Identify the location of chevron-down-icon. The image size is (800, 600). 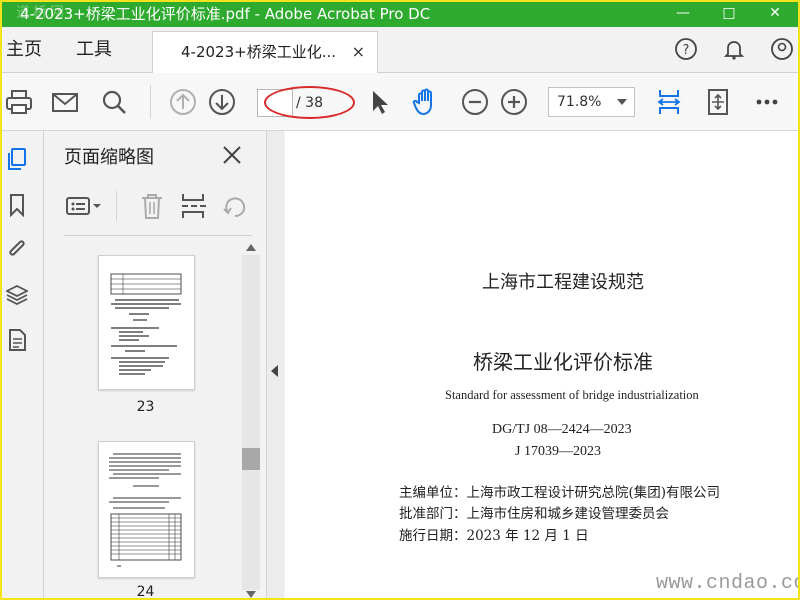
(622, 102).